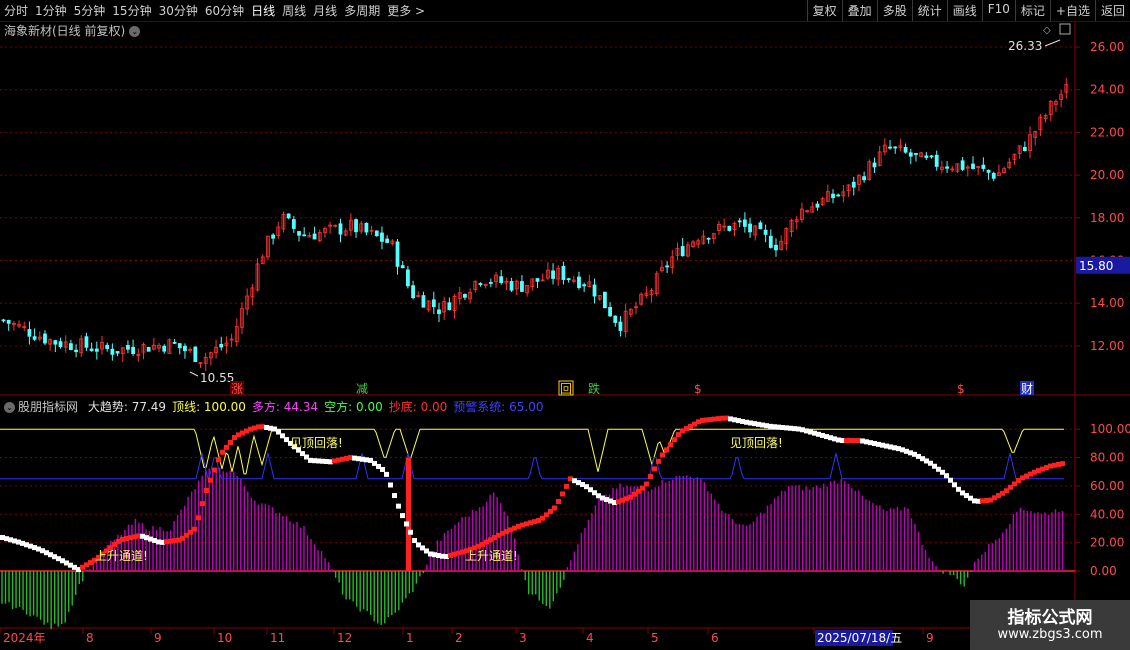 The image size is (1130, 650). I want to click on event-marker: 减, so click(362, 389).